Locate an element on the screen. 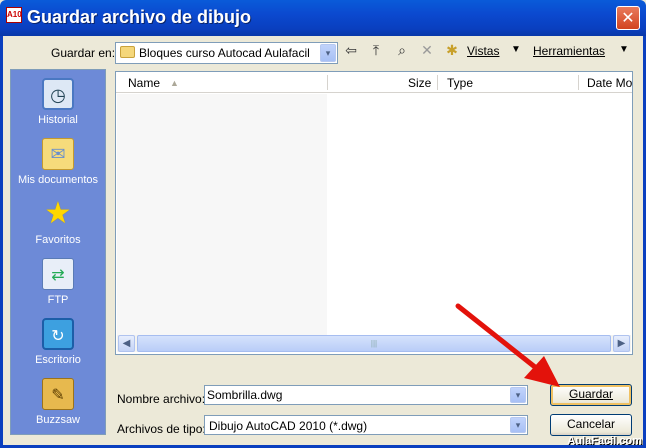 The image size is (646, 448). filetype-value: Dibujo AutoCAD 2010 (*.dwg) is located at coordinates (288, 426).